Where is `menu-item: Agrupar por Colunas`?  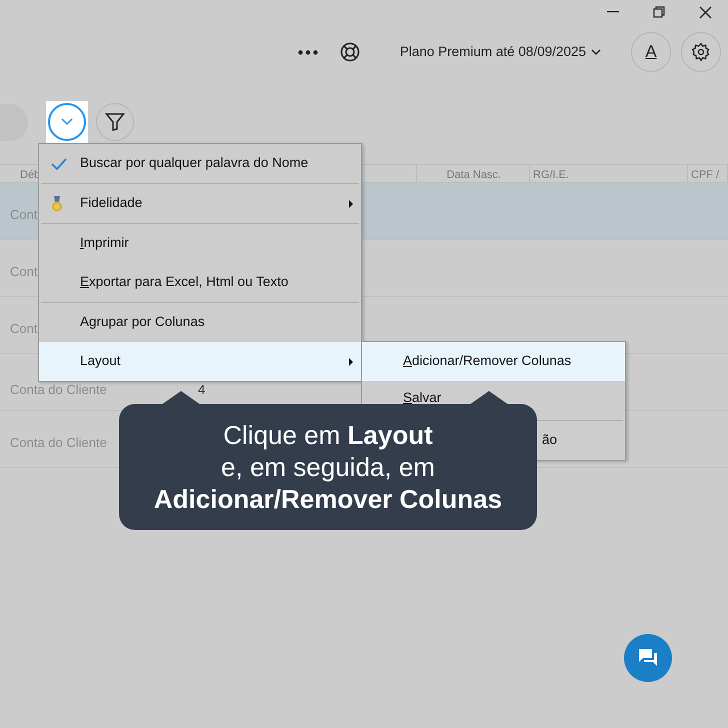 menu-item: Agrupar por Colunas is located at coordinates (200, 322).